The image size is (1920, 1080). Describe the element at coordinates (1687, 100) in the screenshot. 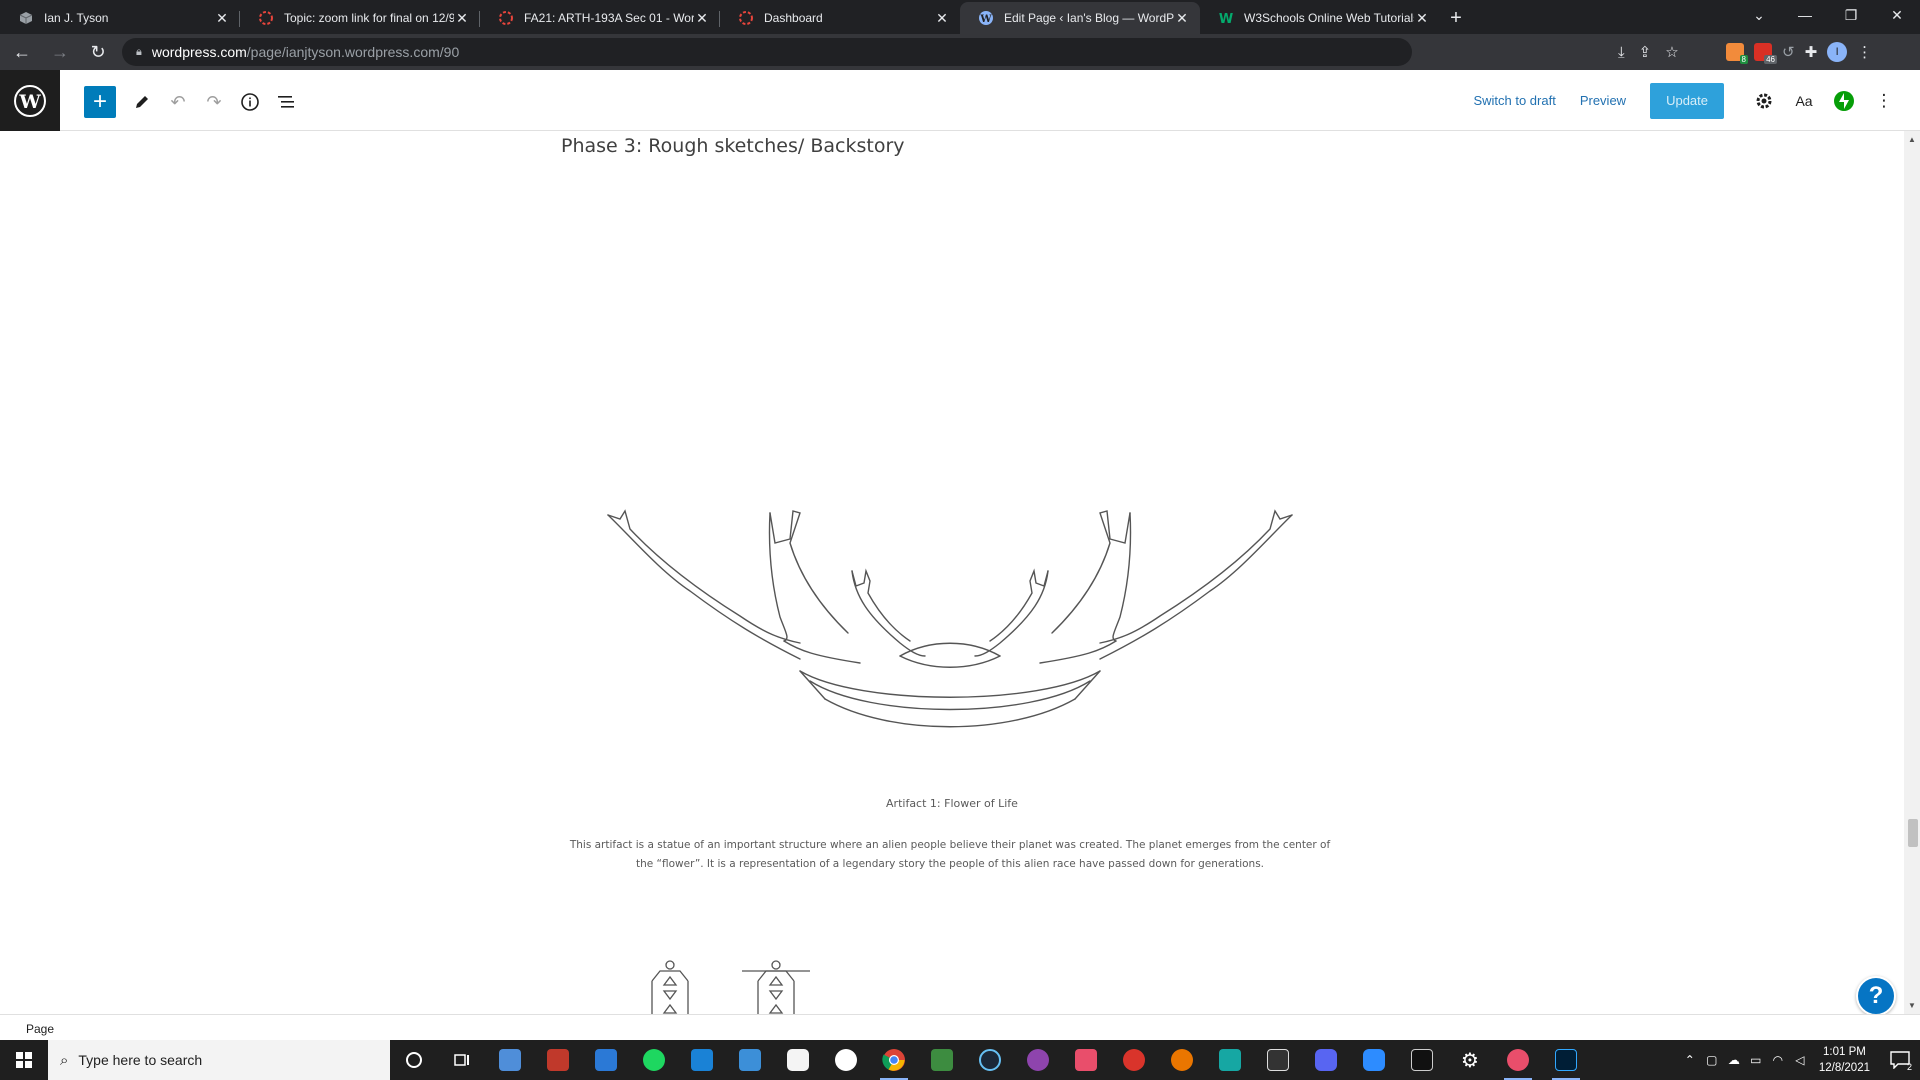

I see `update-button: Update` at that location.